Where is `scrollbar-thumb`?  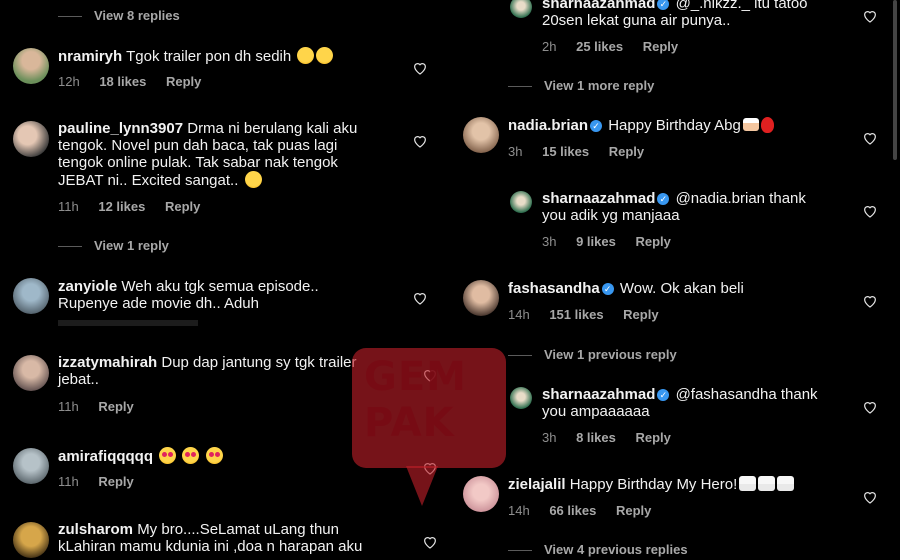
scrollbar-thumb is located at coordinates (895, 80).